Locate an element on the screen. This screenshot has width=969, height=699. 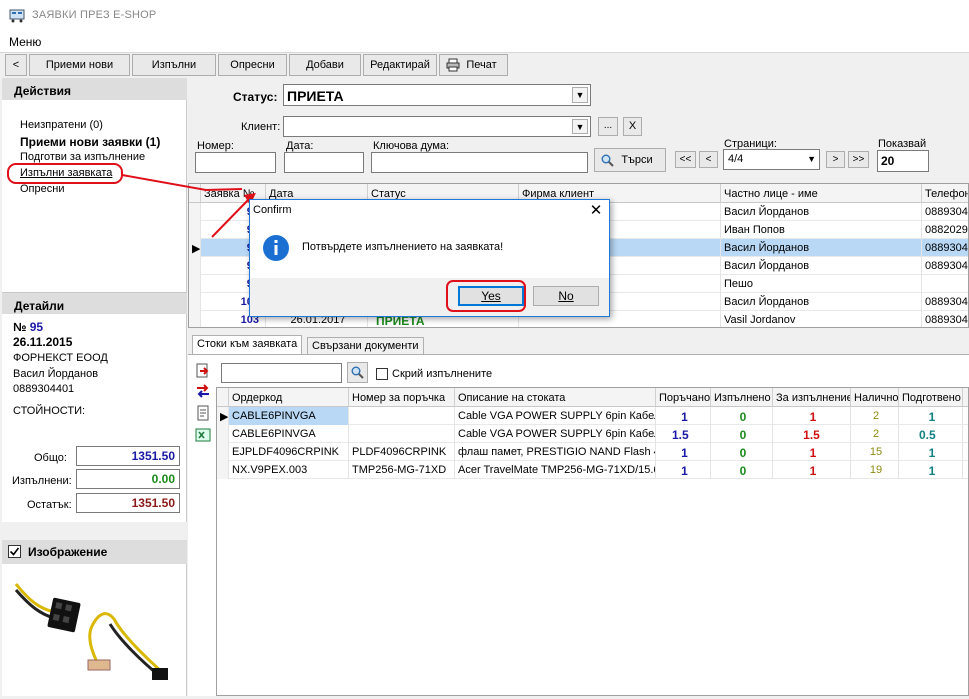
window-title: ЗАЯВКИ ПРЕЗ E-SHOP is located at coordinates (94, 15).